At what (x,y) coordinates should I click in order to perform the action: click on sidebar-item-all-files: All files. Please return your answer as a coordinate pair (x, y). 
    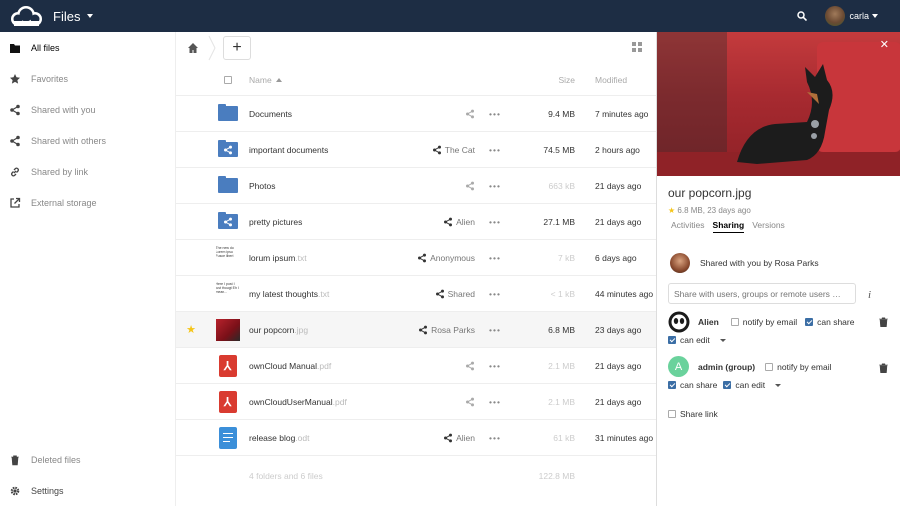
    Looking at the image, I should click on (87, 47).